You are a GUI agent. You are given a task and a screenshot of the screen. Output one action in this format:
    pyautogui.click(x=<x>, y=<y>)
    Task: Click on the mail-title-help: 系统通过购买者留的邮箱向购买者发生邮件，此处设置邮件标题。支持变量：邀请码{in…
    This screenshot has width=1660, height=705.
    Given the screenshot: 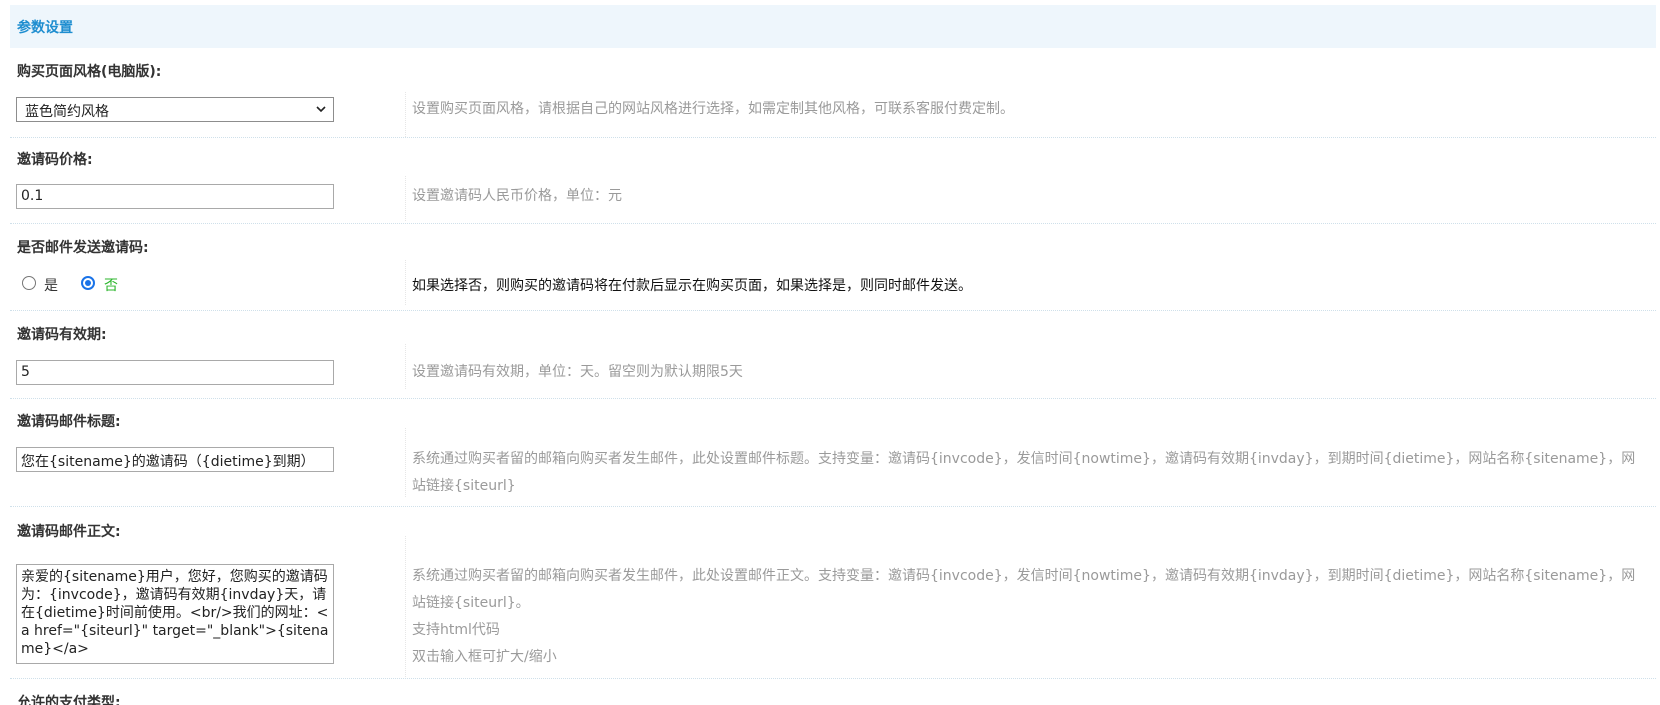 What is the action you would take?
    pyautogui.click(x=1024, y=472)
    